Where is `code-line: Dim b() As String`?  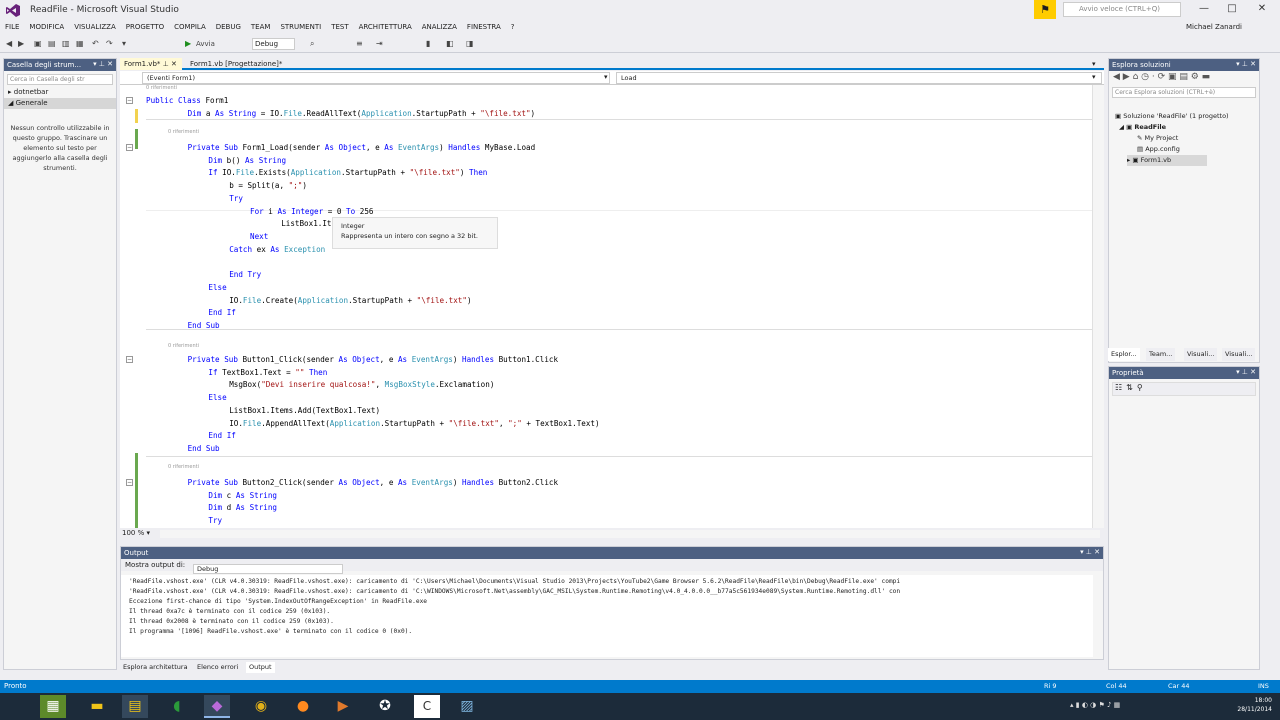 code-line: Dim b() As String is located at coordinates (247, 161).